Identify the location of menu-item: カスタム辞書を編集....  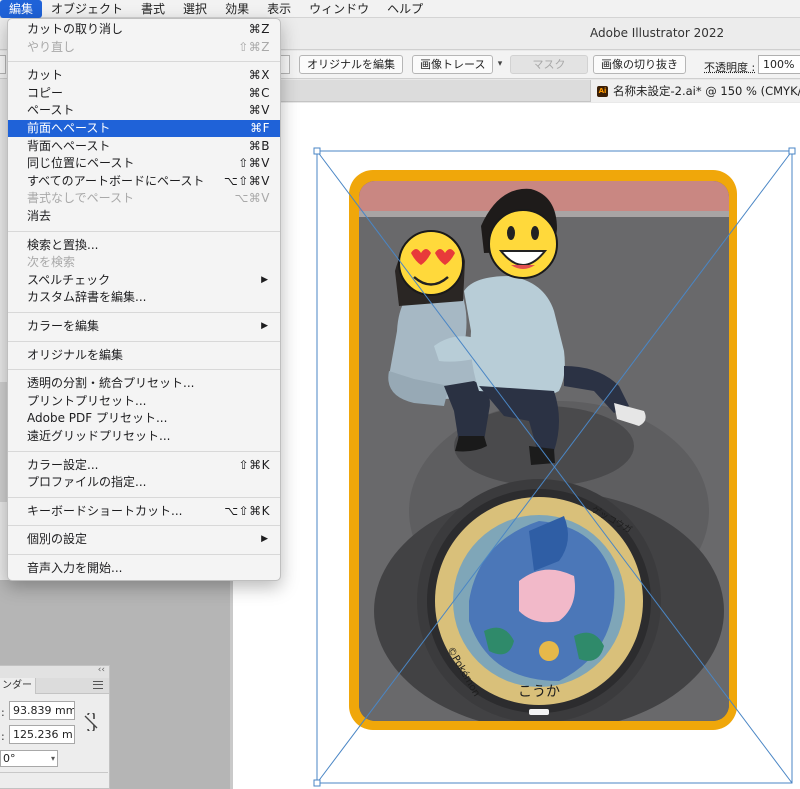
(144, 297).